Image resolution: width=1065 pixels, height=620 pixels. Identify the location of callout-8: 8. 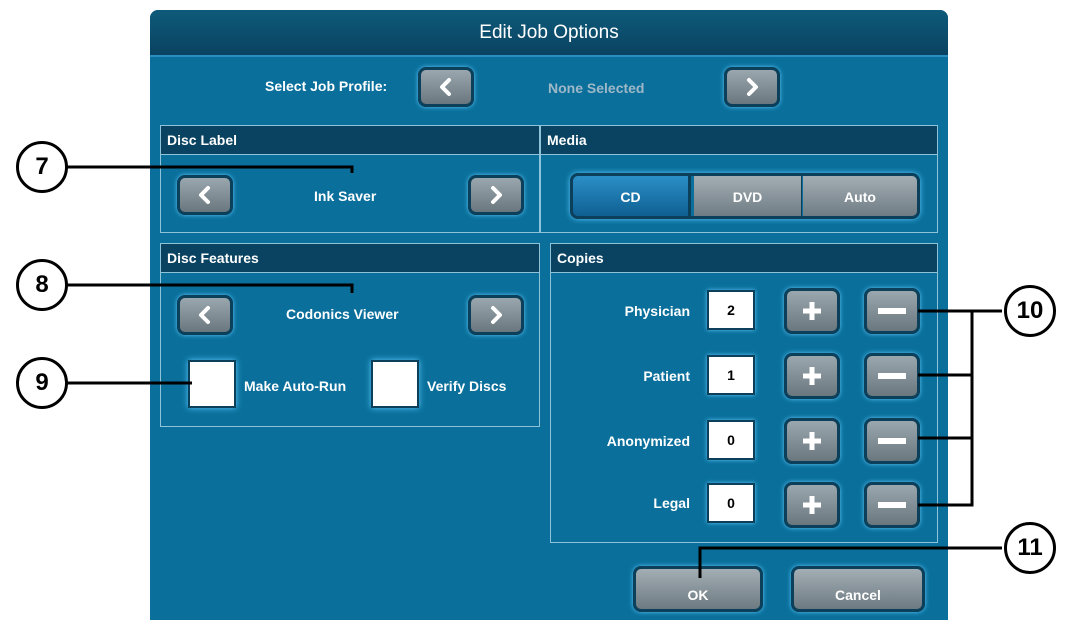
(42, 285).